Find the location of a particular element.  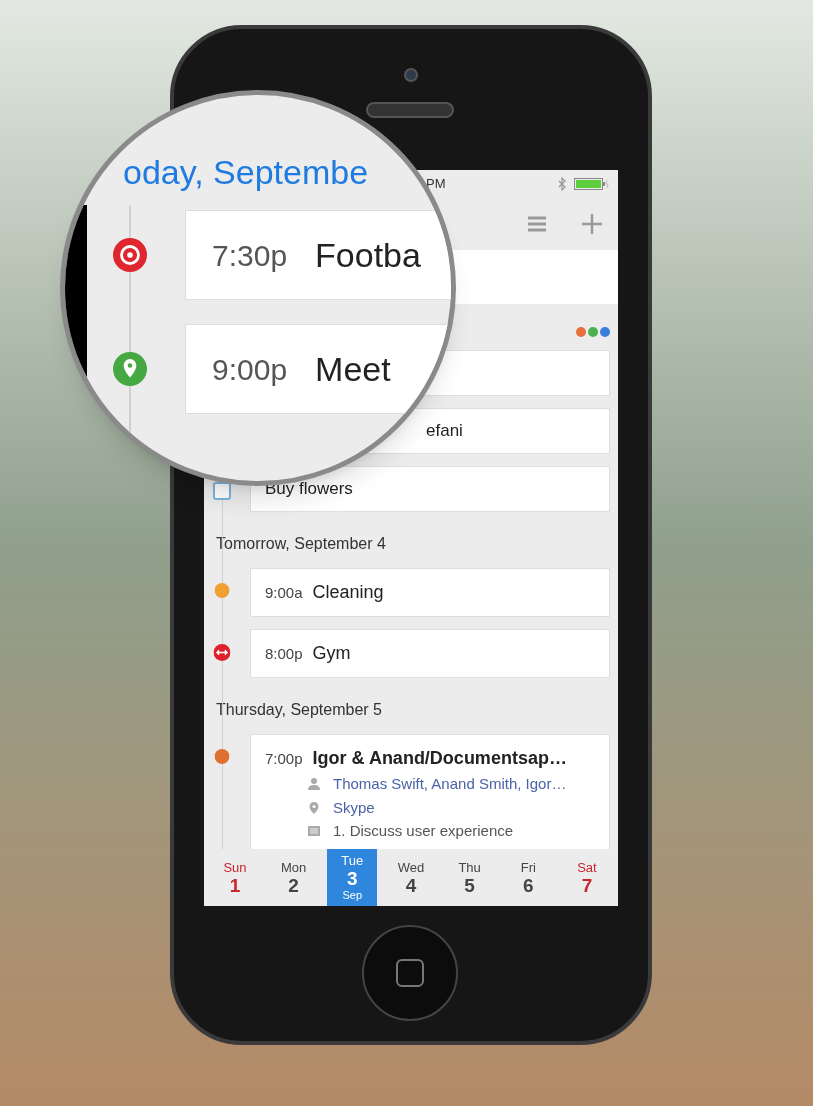

event-card: 7:00p Igor & Anand/Documentsap… Thomas Swift, Anand Smith, Igor… Skype 1. Discuss user experience is located at coordinates (430, 791).